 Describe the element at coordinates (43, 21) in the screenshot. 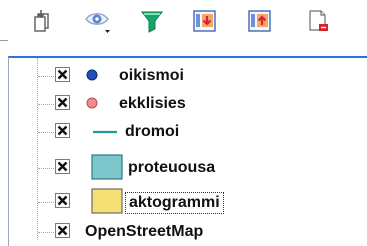

I see `open-layer-styling-icon` at that location.